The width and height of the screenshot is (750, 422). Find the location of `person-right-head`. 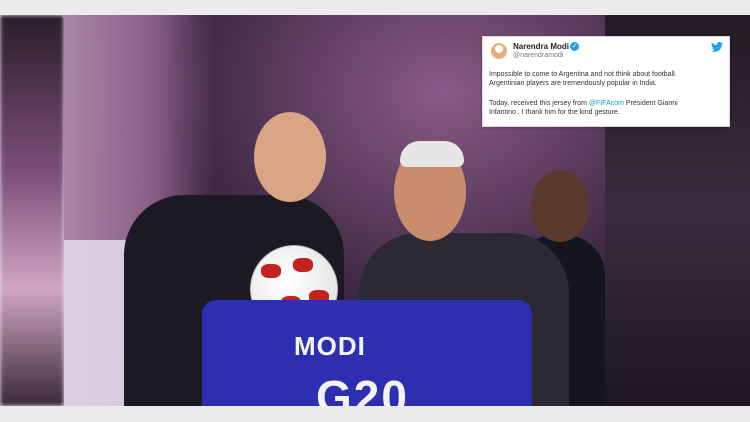

person-right-head is located at coordinates (560, 206).